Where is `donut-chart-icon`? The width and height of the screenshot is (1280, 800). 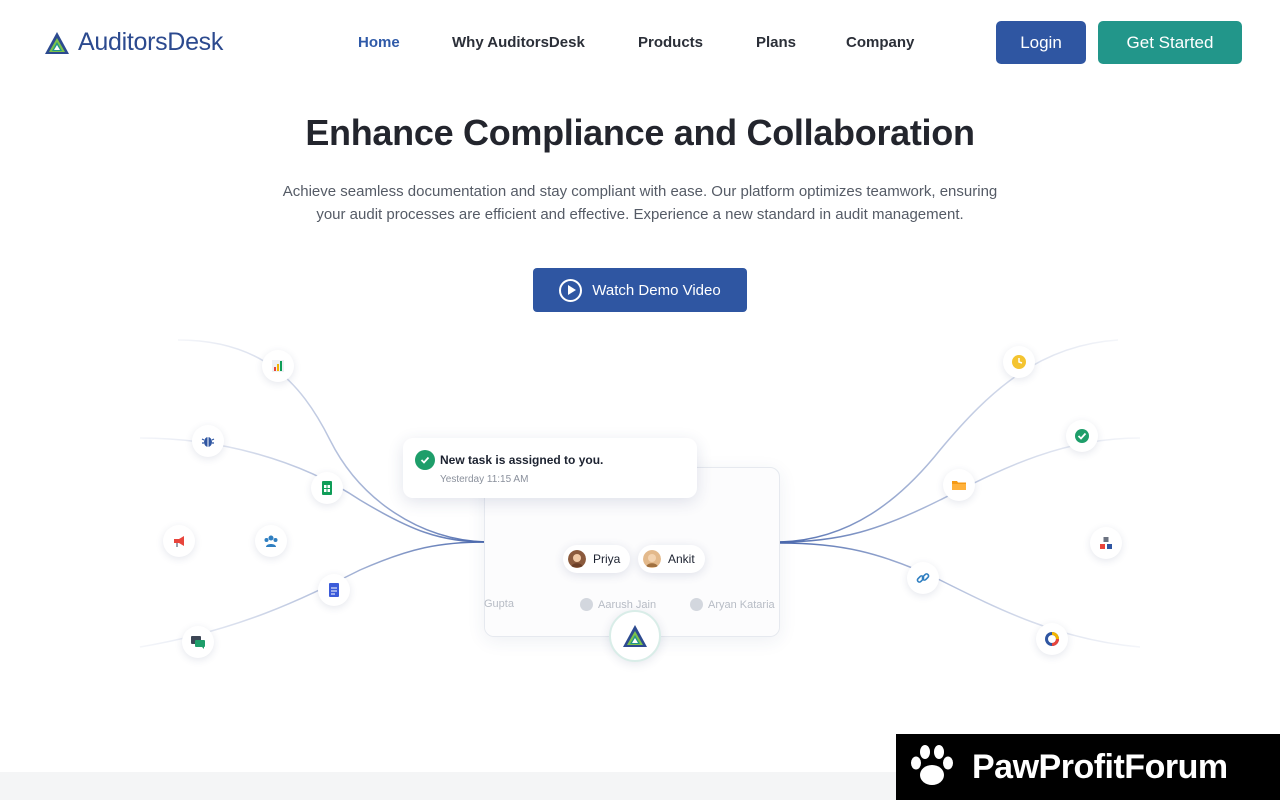
donut-chart-icon is located at coordinates (1052, 639).